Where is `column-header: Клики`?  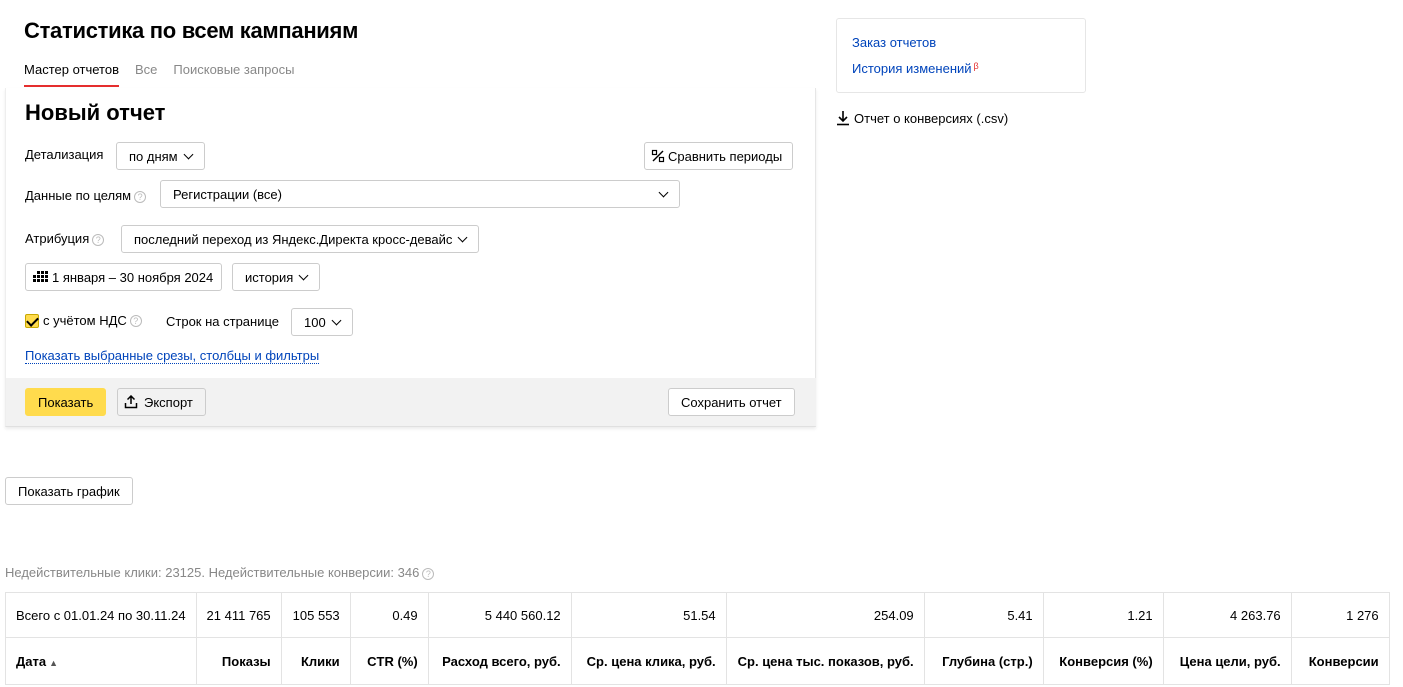
column-header: Клики is located at coordinates (315, 661).